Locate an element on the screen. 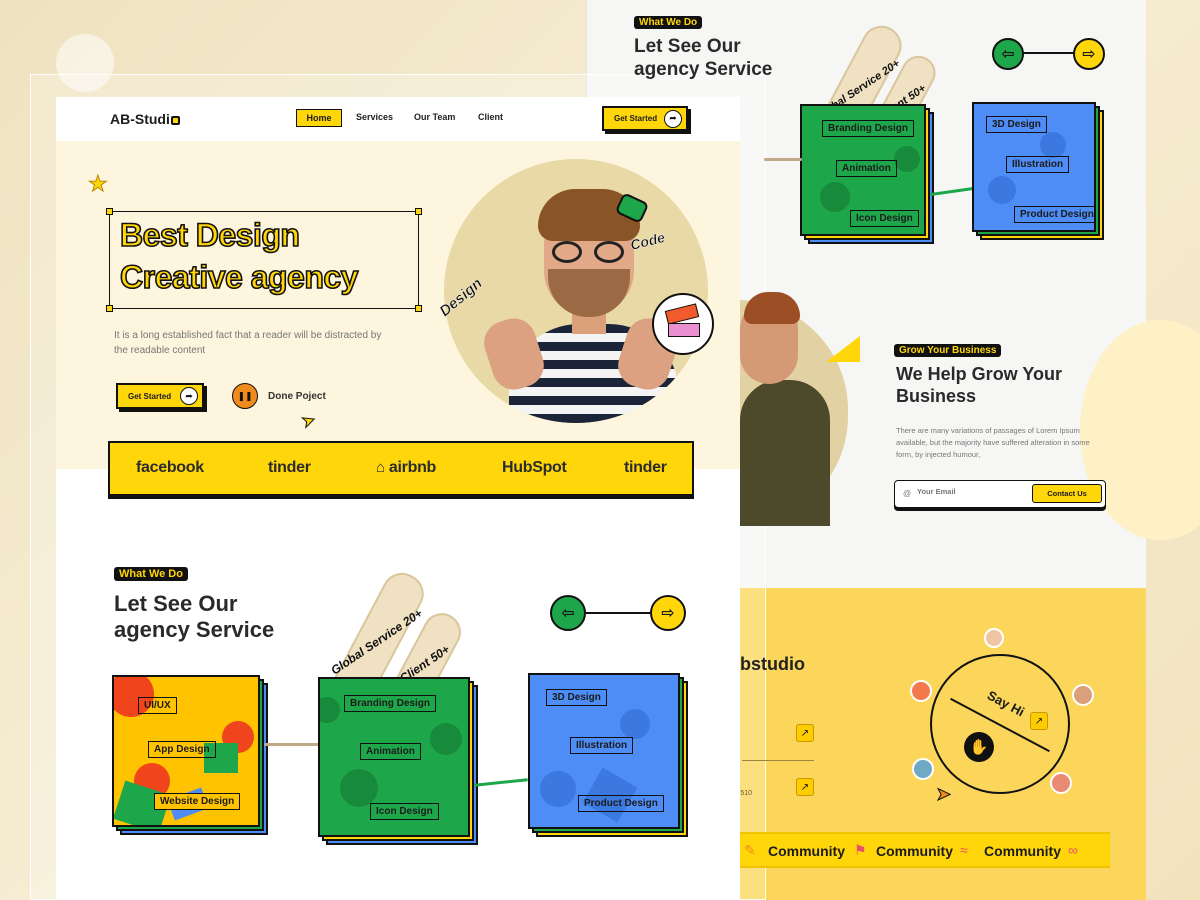 Image resolution: width=1200 pixels, height=900 pixels. brand-logos-strip: facebook tinder ⌂ airbnb HubSpot tinder is located at coordinates (401, 468).